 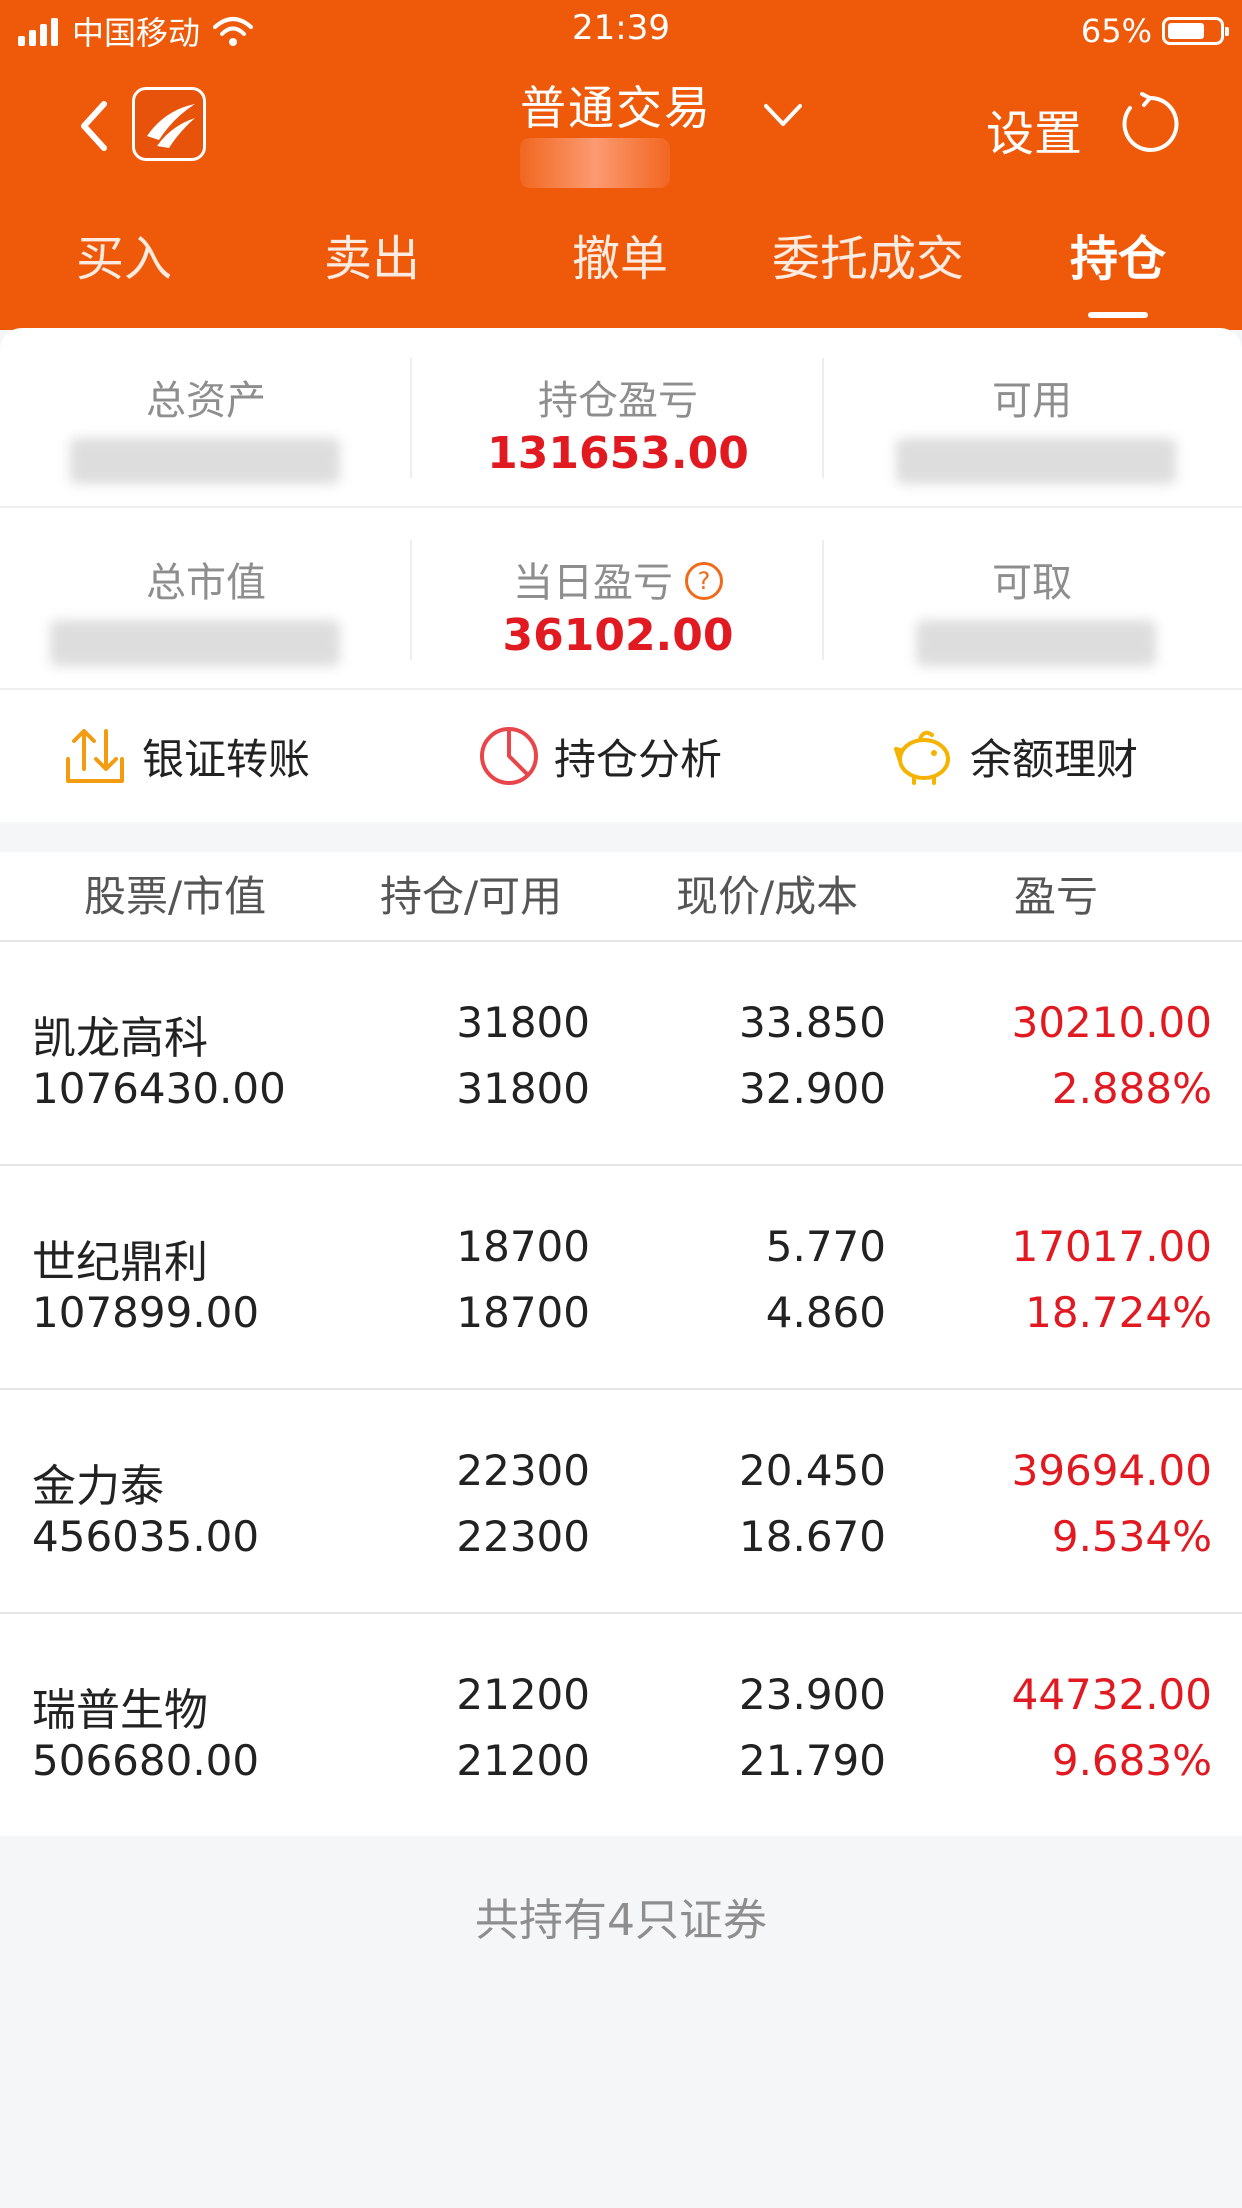 I want to click on piggy-bank-icon, so click(x=922, y=757).